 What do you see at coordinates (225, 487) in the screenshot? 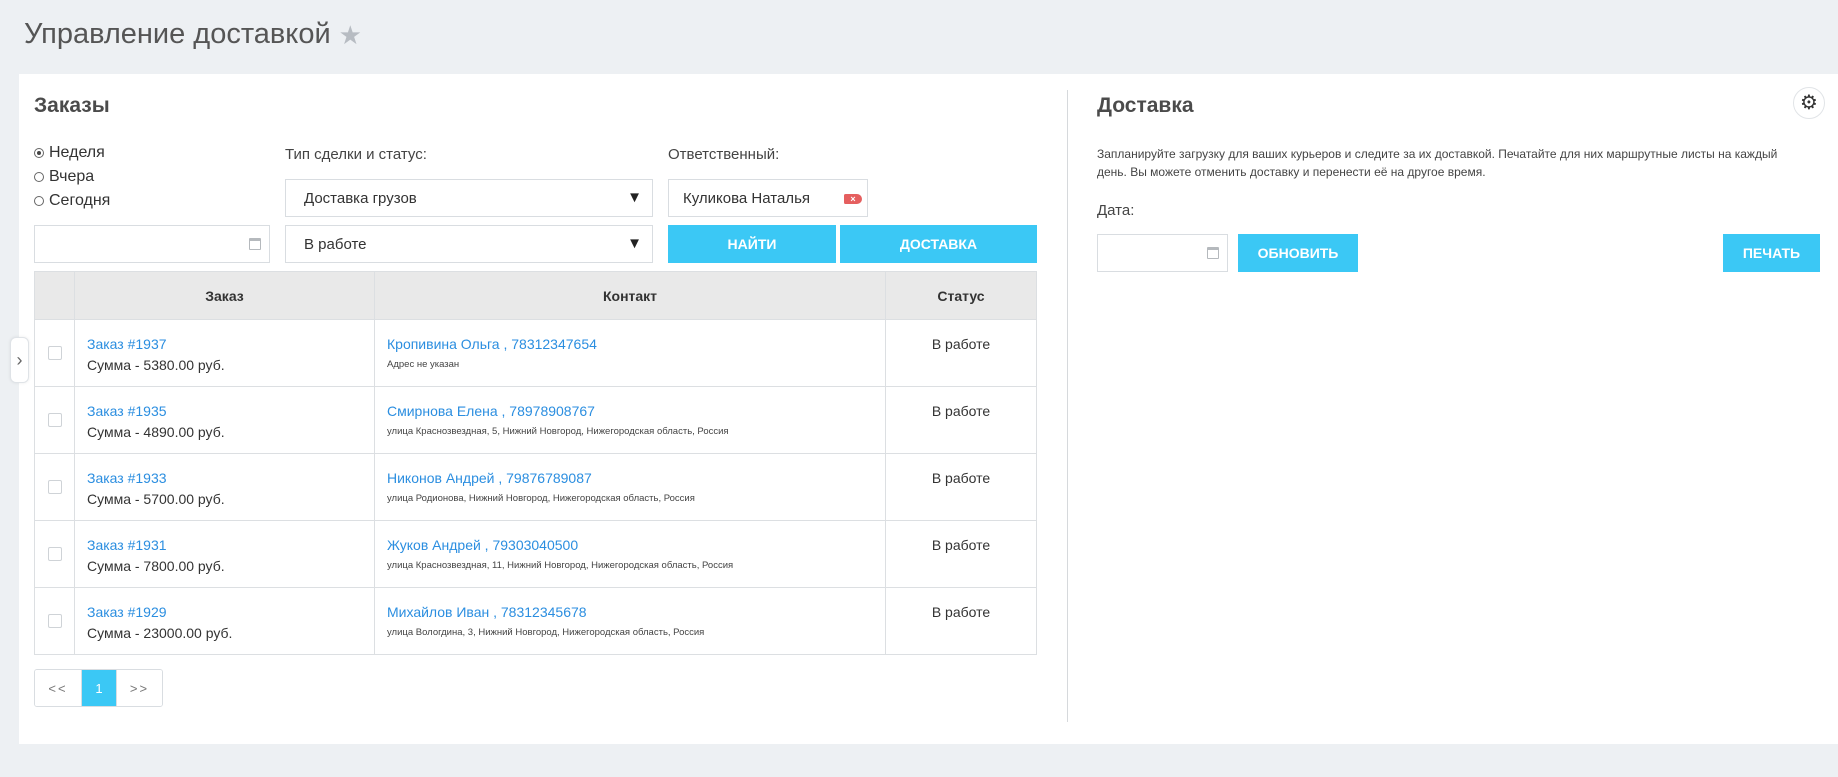
I see `order-cell: Заказ #1933 Сумма - 5700.00 руб.` at bounding box center [225, 487].